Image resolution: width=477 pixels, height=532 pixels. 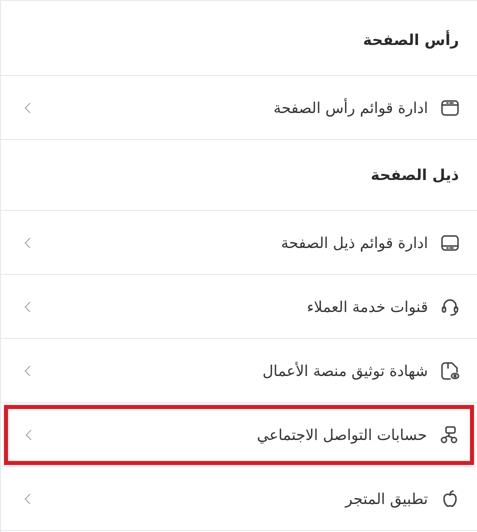 I want to click on menu-item-label: ادارة قوائم ذيل الصفحة, so click(x=354, y=243).